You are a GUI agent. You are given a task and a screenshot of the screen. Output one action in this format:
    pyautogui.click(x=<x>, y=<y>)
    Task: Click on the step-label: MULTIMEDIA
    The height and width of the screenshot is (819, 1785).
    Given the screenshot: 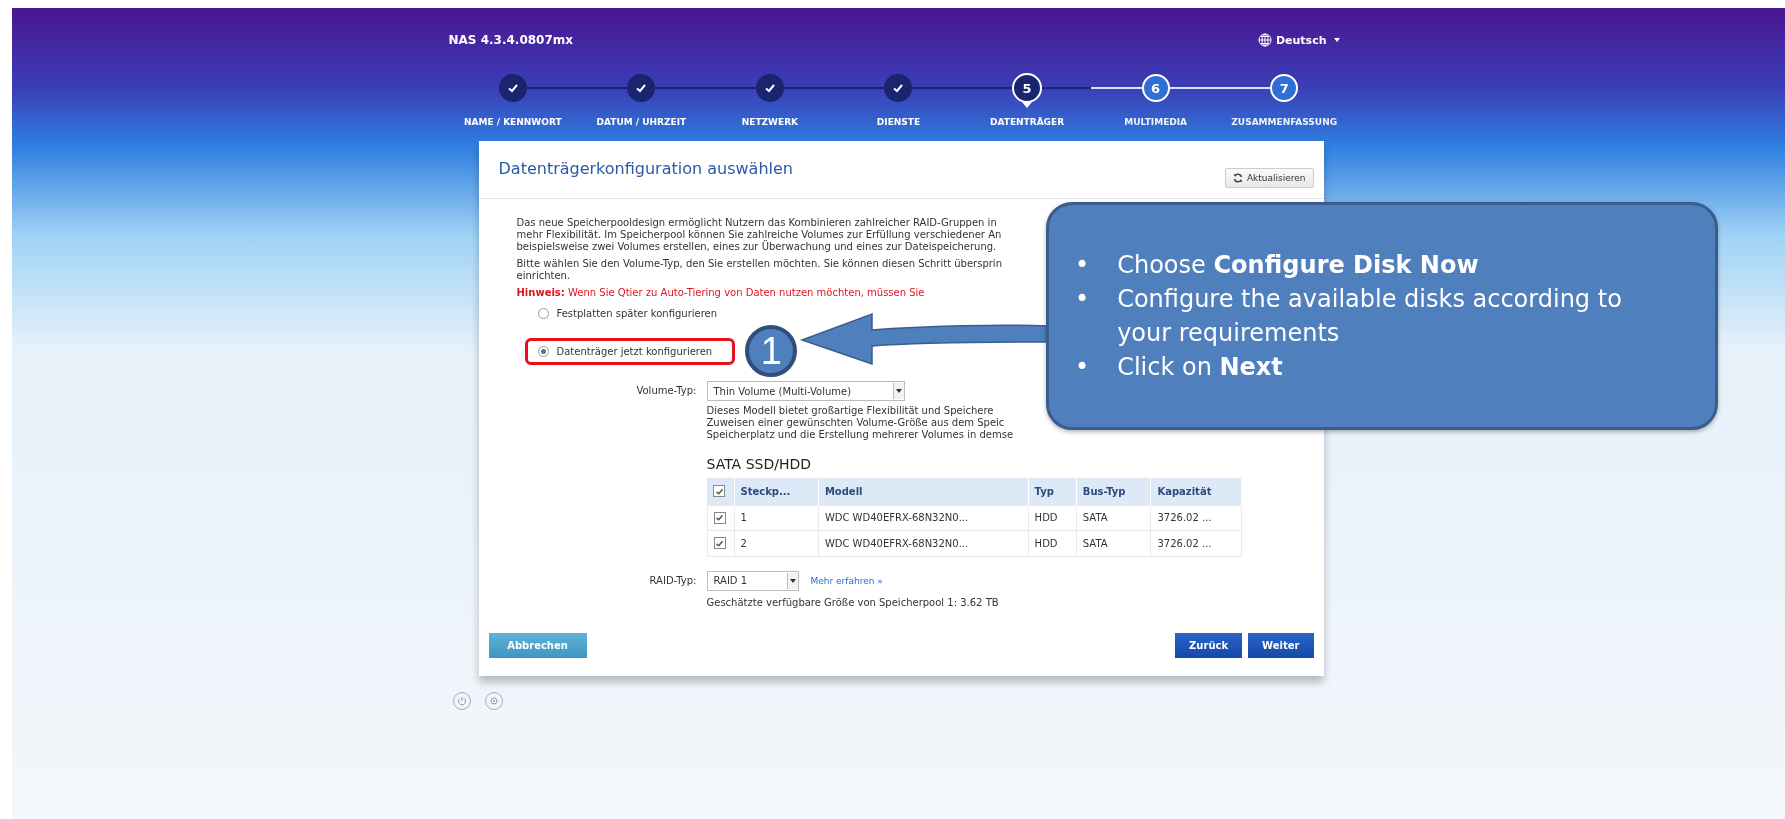 What is the action you would take?
    pyautogui.click(x=1156, y=122)
    